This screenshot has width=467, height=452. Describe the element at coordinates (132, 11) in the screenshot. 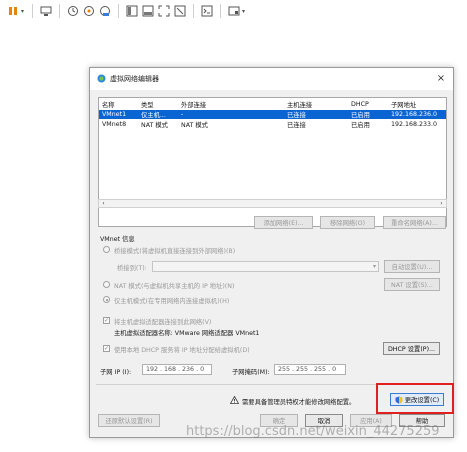

I see `full-screen-icon` at that location.